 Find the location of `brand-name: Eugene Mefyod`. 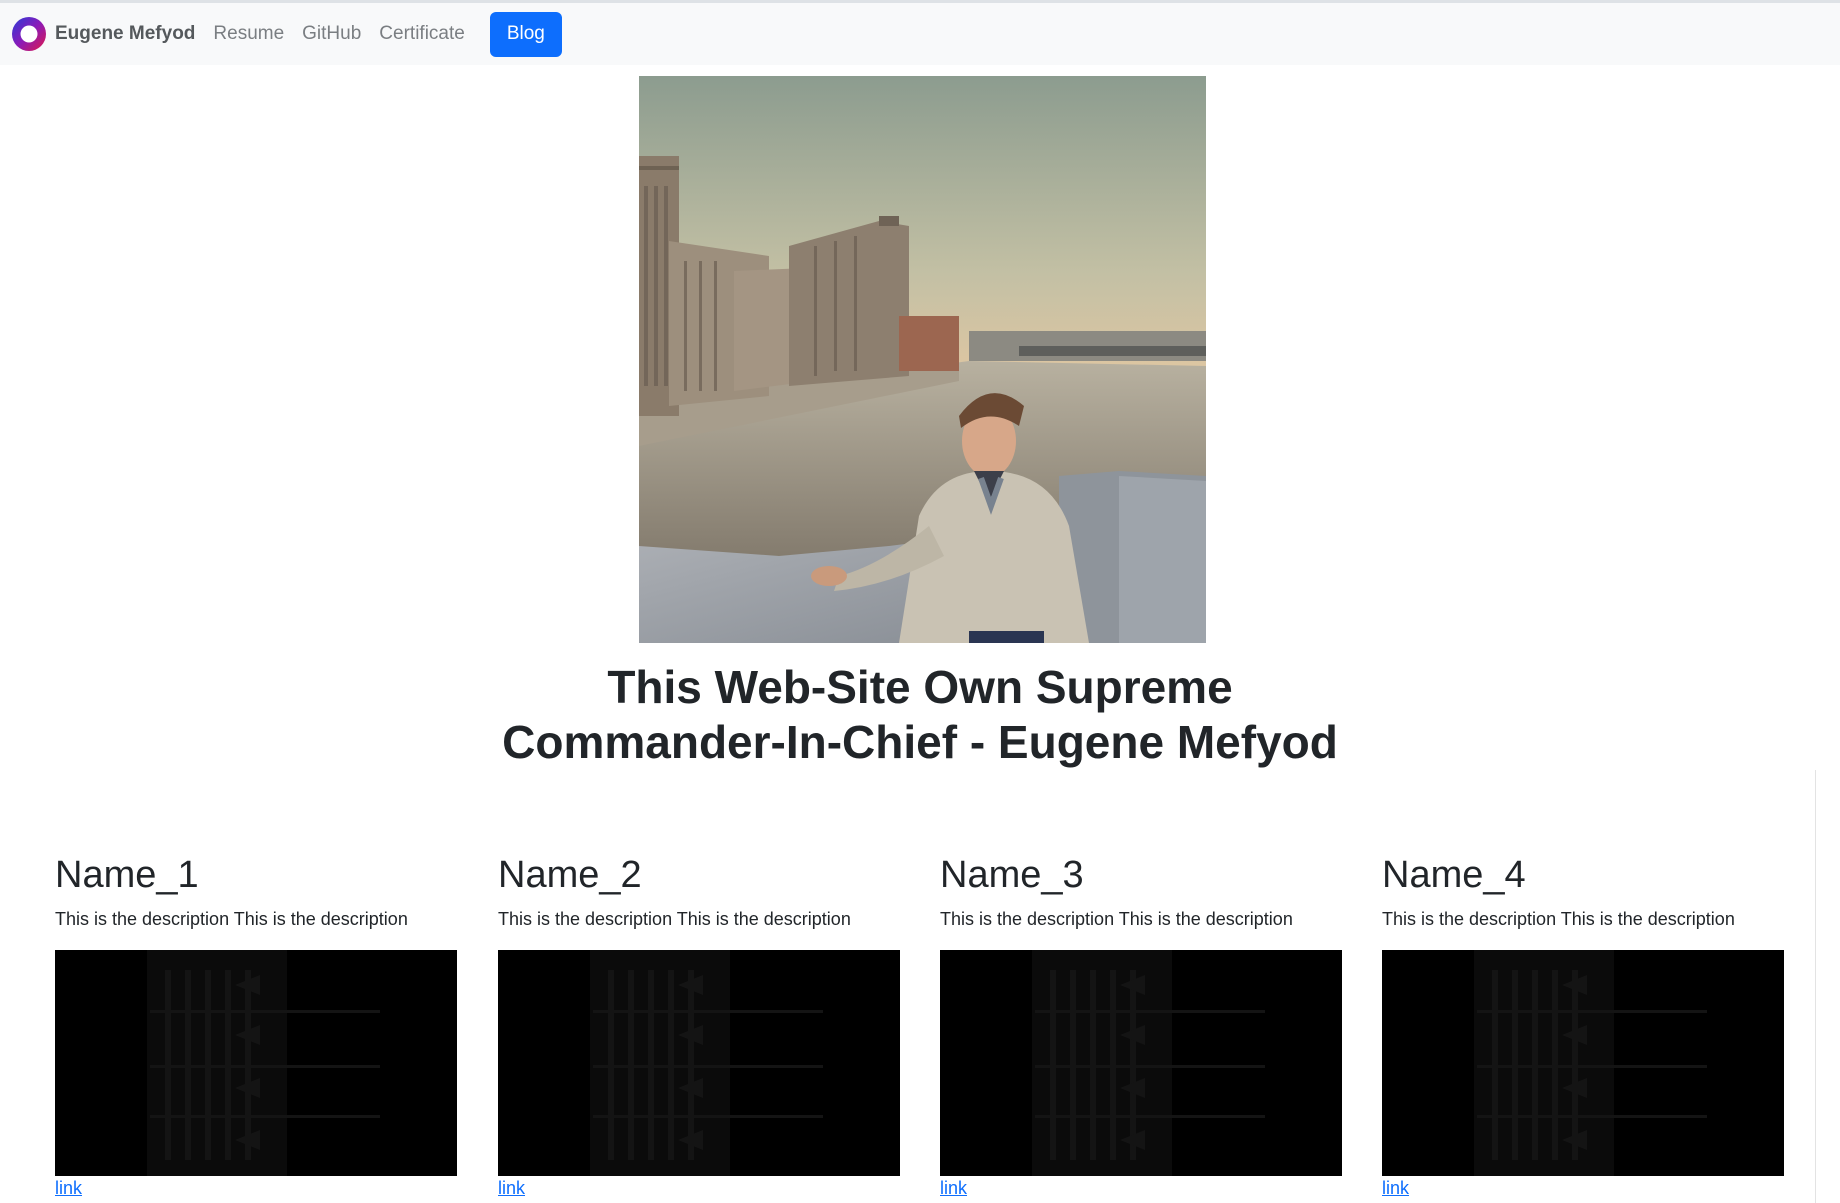

brand-name: Eugene Mefyod is located at coordinates (125, 33).